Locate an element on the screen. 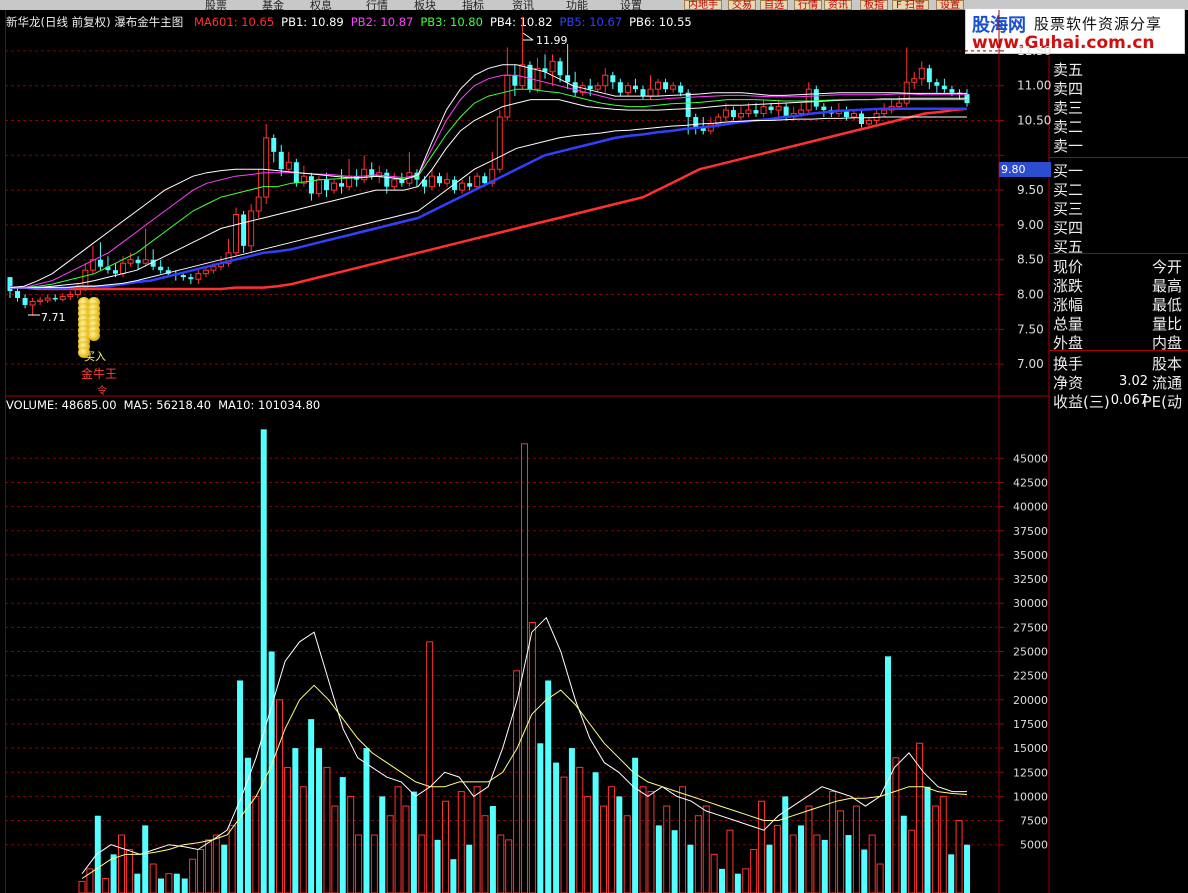 The image size is (1188, 893). price-tick-label: 10.50 is located at coordinates (1034, 121).